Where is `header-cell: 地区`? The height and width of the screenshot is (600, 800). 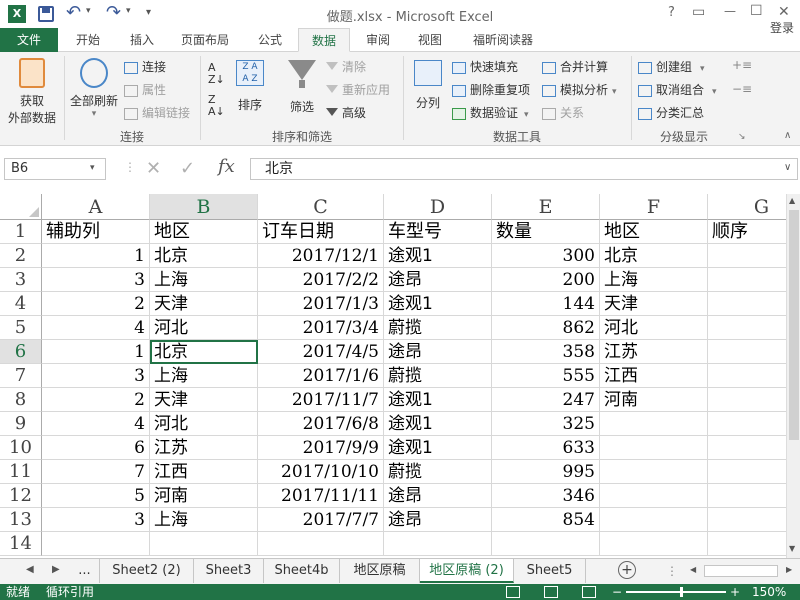 header-cell: 地区 is located at coordinates (654, 232).